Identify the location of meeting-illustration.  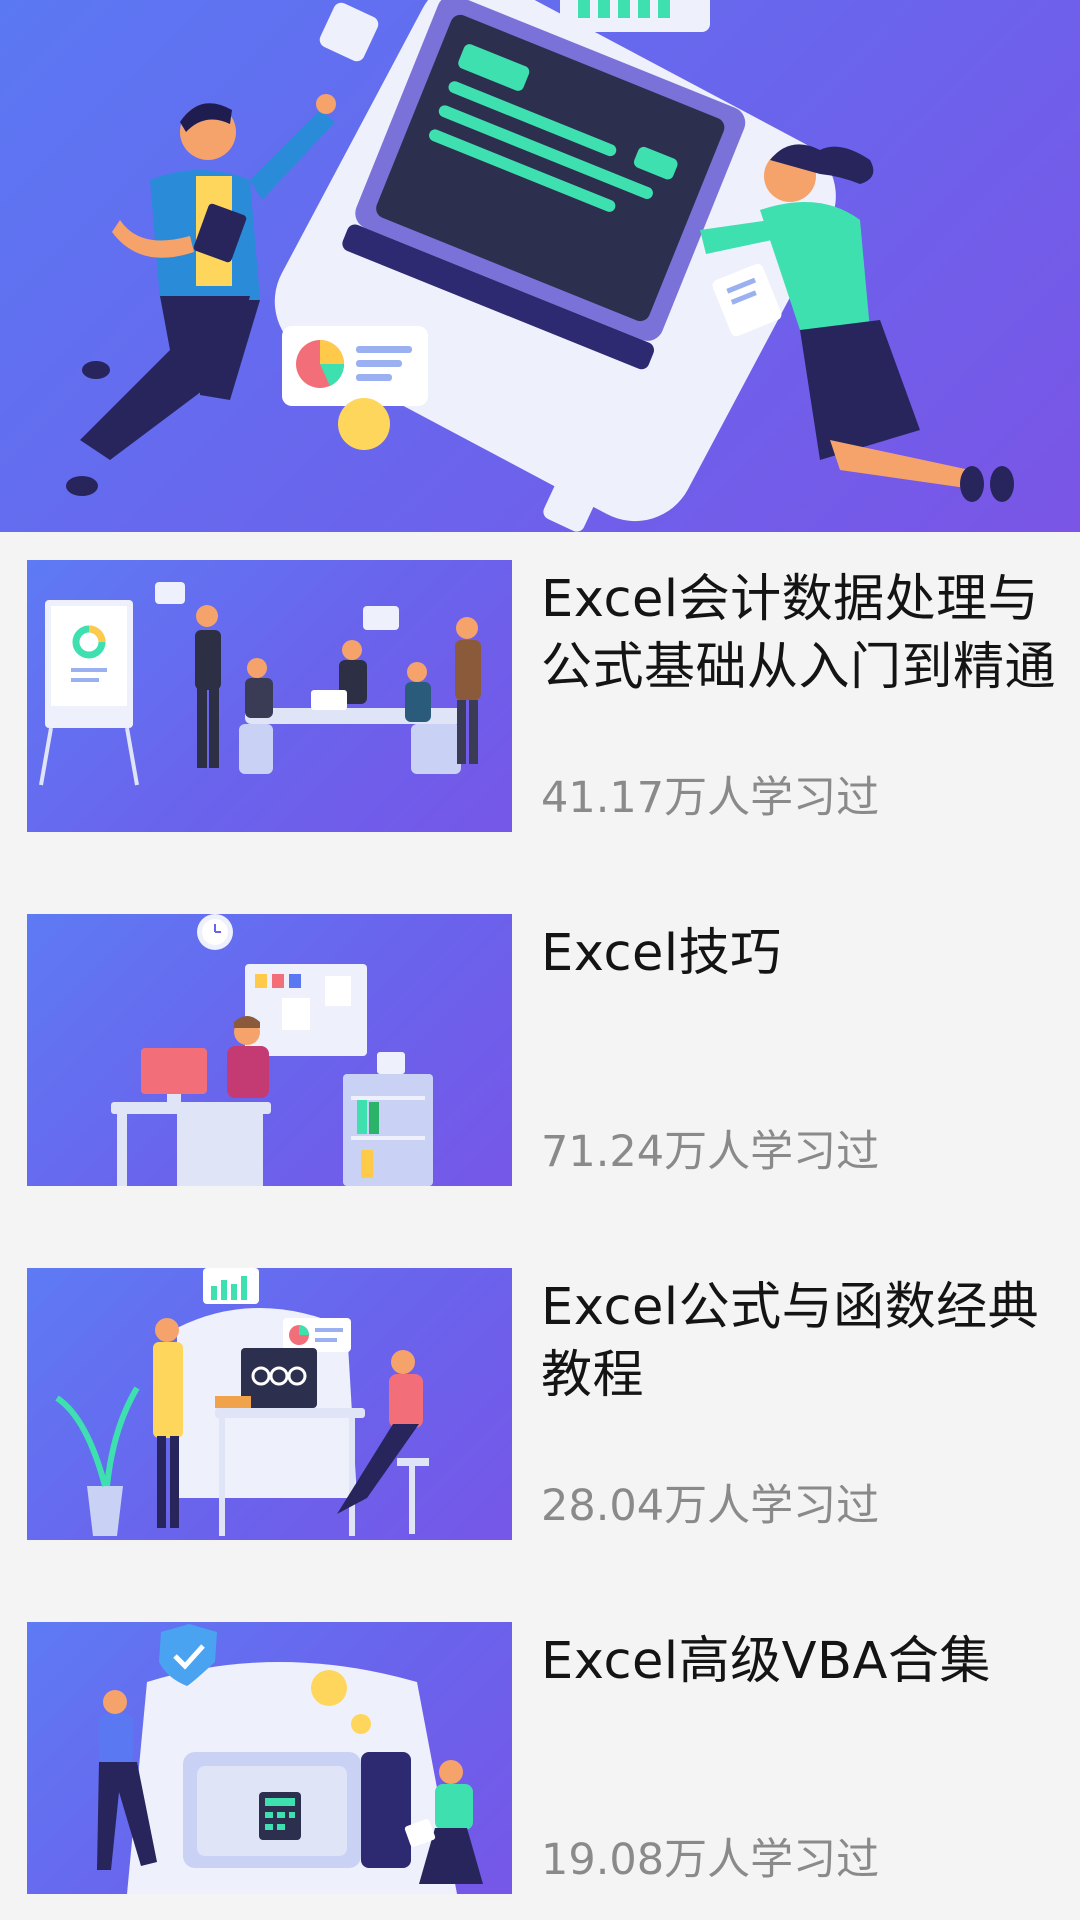
(260, 684).